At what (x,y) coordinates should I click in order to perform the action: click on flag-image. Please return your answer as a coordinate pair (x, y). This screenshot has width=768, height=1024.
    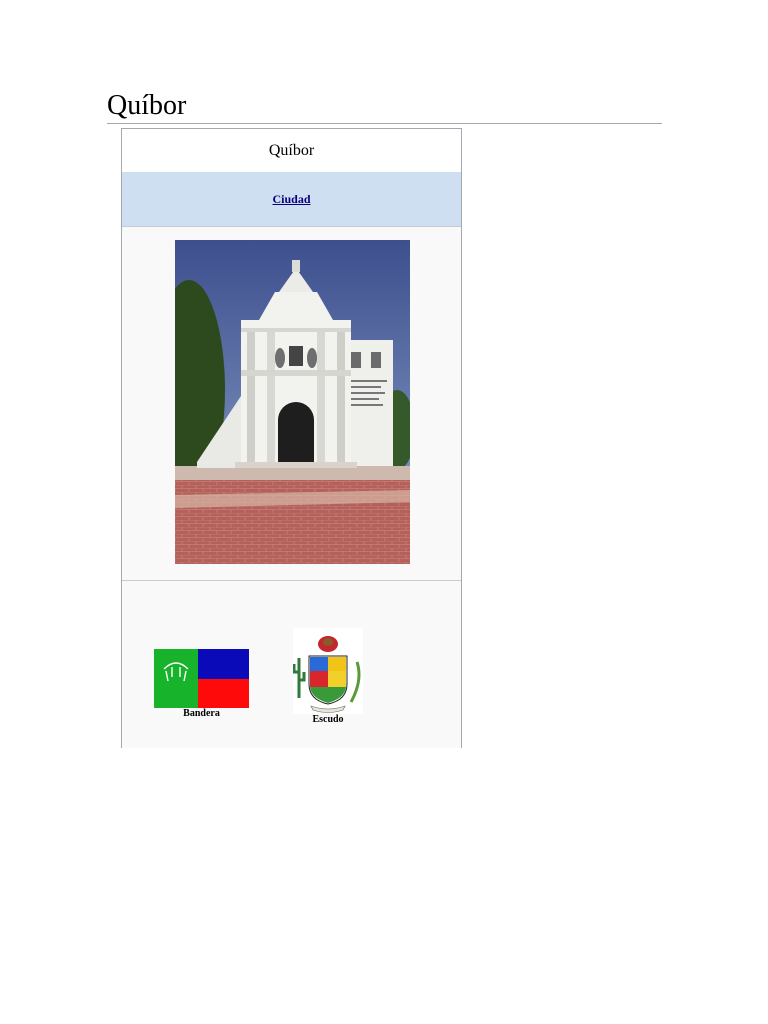
    Looking at the image, I should click on (201, 678).